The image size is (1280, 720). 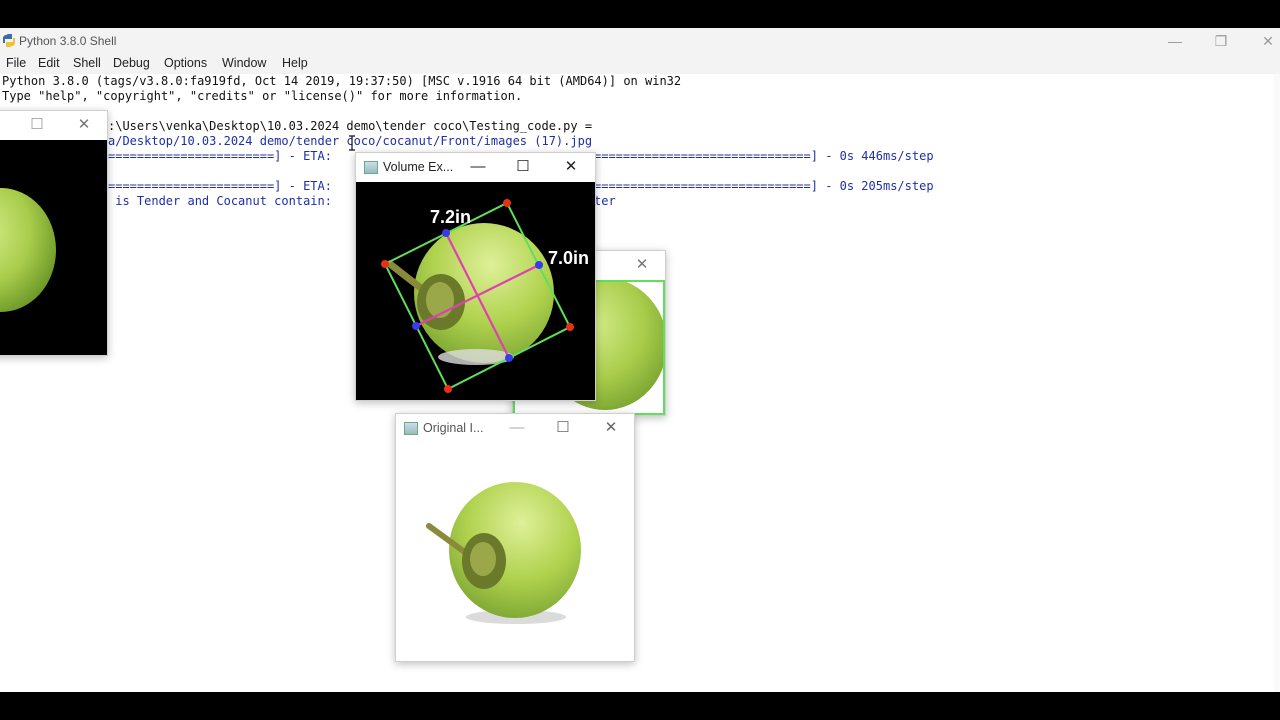 What do you see at coordinates (220, 186) in the screenshot?
I see `shell-line-progress-2a: =======================] - ETA:` at bounding box center [220, 186].